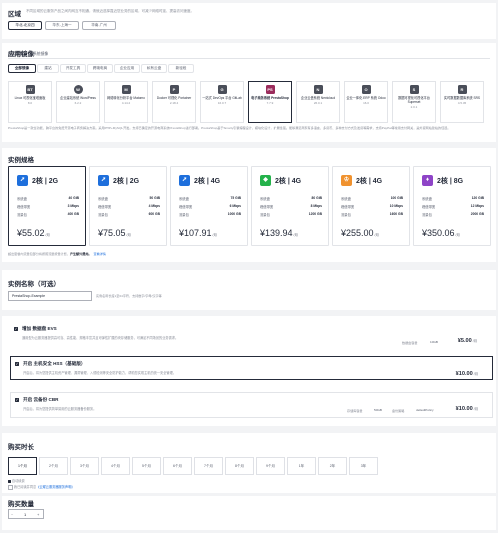 The width and height of the screenshot is (498, 533). I want to click on spec-row-traffic: 流量包 1200 GB, so click(291, 214).